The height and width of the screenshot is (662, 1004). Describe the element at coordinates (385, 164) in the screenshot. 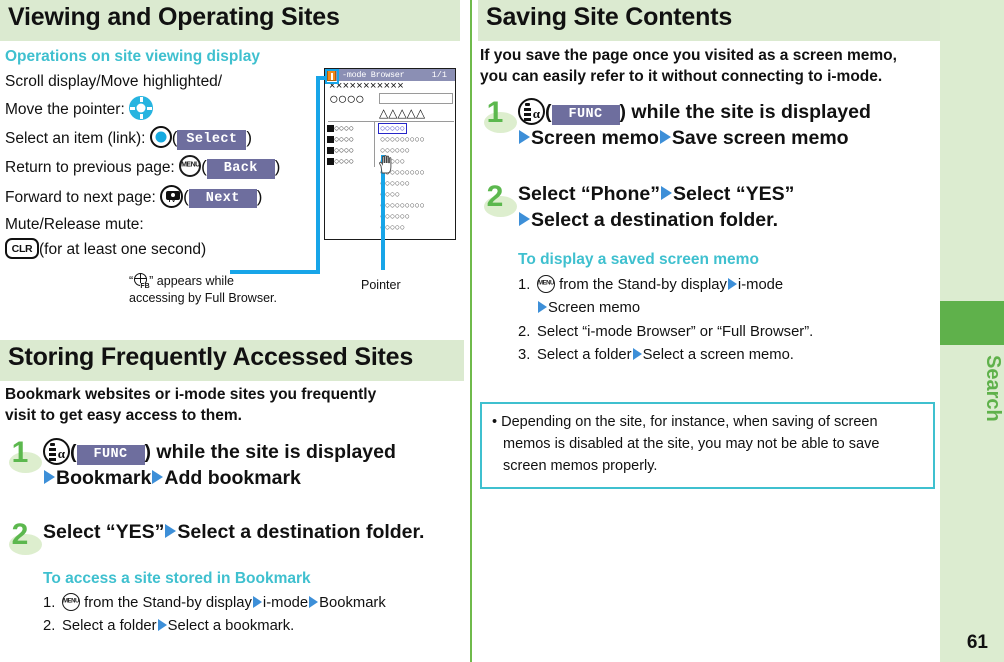

I see `pointer-hand-cursor` at that location.